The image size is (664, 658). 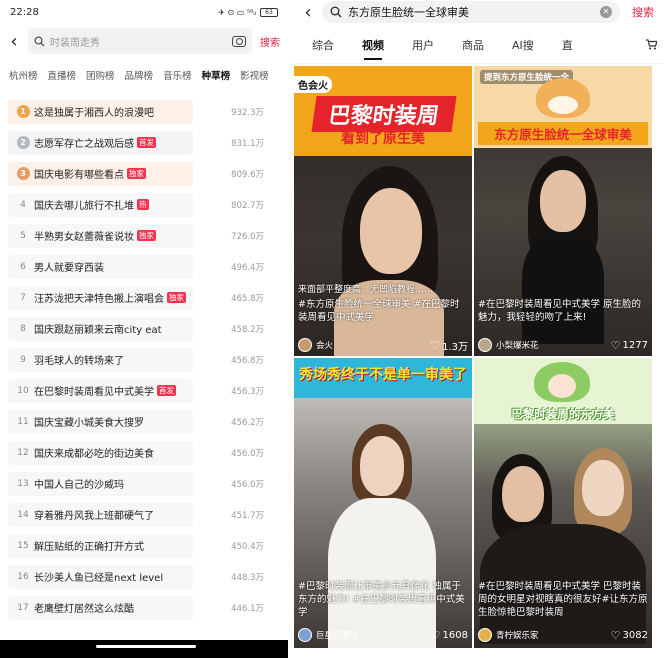 I want to click on search-input: 东方原生脸统一全球审美 ✕, so click(x=471, y=12).